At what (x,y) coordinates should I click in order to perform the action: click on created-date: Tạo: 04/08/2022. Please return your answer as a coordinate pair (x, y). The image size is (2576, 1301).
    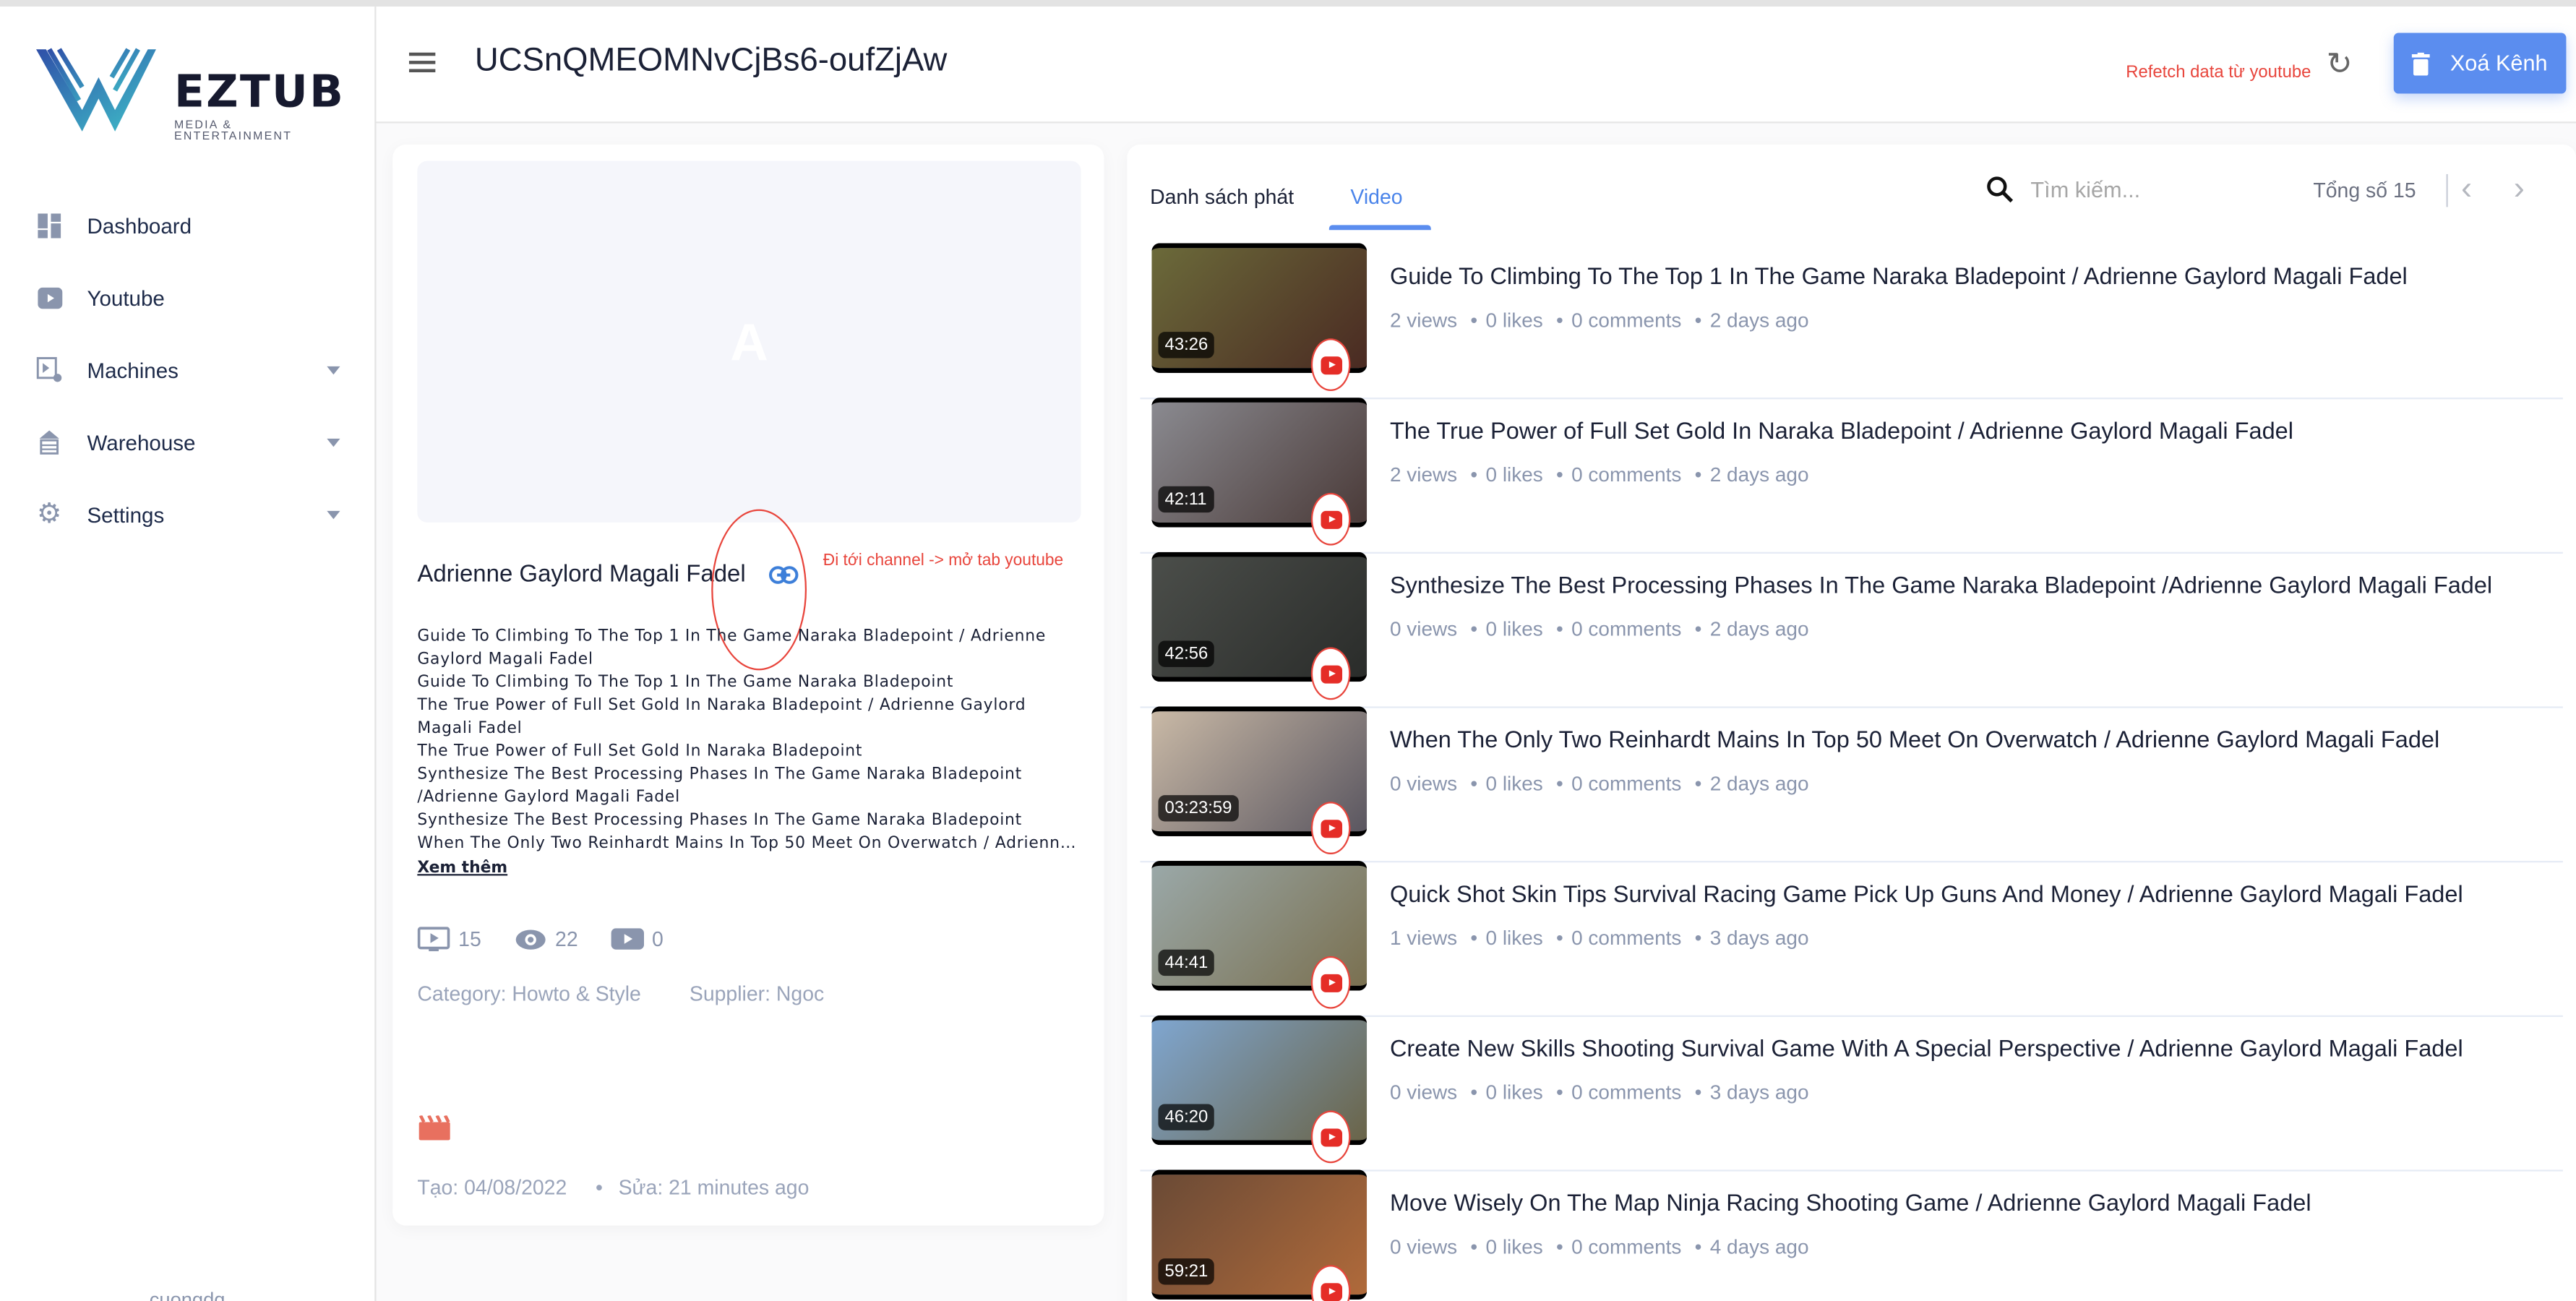
    Looking at the image, I should click on (492, 1188).